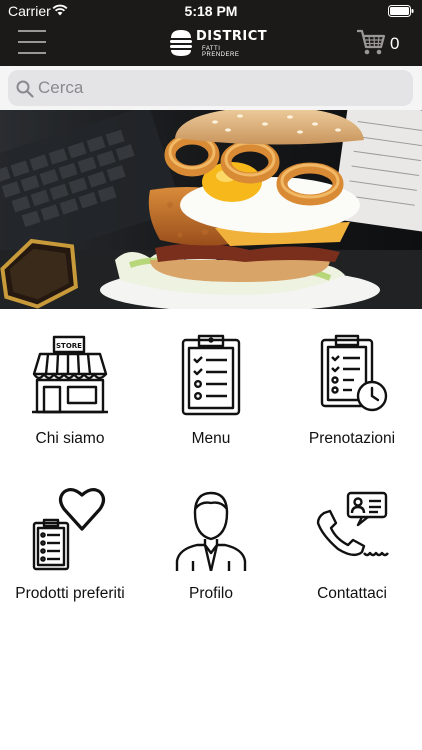 The width and height of the screenshot is (422, 750). What do you see at coordinates (211, 375) in the screenshot?
I see `clipboard-list-icon` at bounding box center [211, 375].